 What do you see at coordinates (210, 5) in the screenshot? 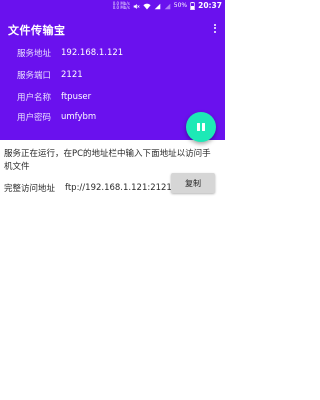
I see `status-clock: 20:37` at bounding box center [210, 5].